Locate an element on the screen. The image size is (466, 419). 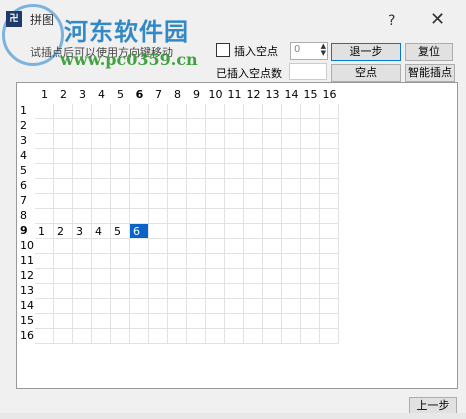
grid-cell: 4 is located at coordinates (101, 231).